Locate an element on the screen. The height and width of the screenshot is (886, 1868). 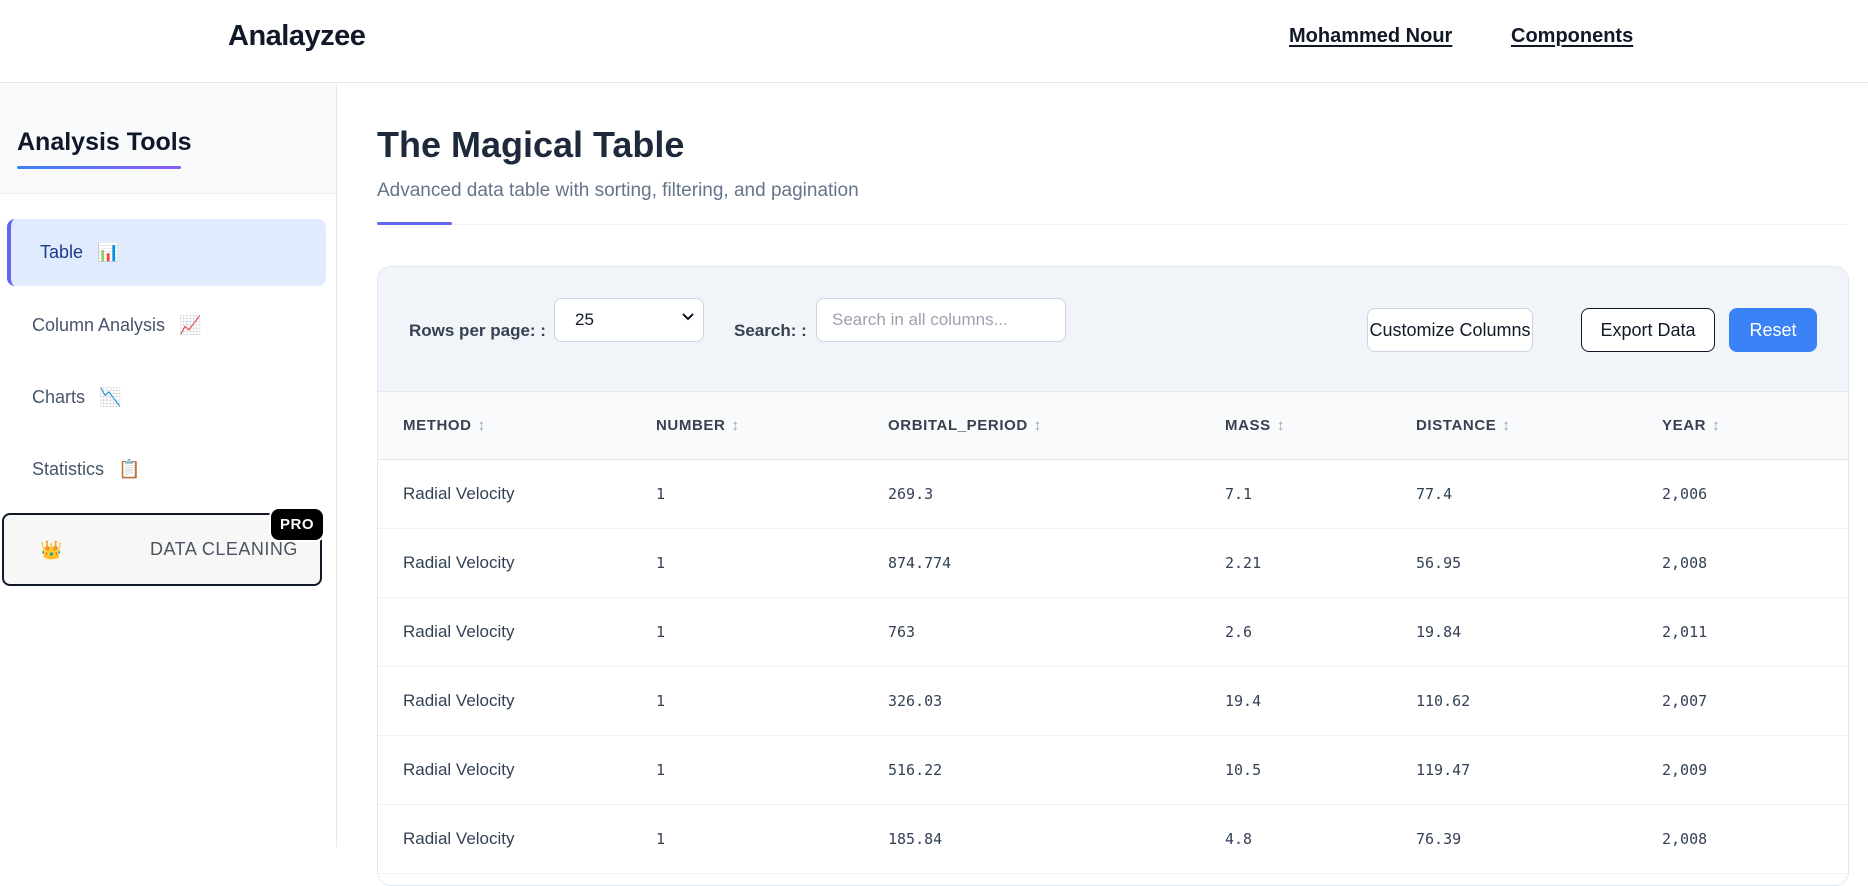
table-row: Radial Velocity 1 763 2.6 19.84 2,011 is located at coordinates (1113, 631).